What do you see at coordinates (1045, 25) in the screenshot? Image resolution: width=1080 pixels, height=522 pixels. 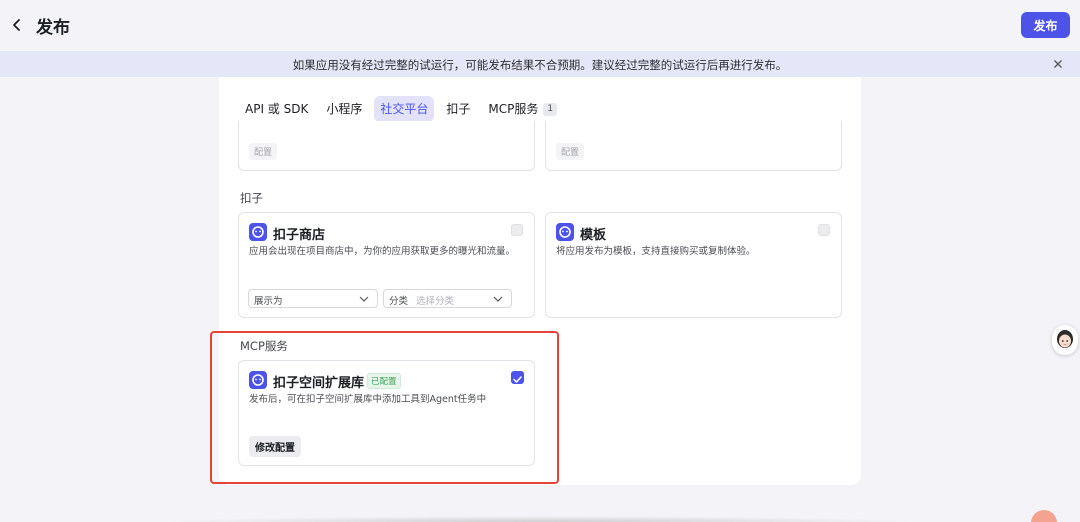 I see `publish-button: 发布` at bounding box center [1045, 25].